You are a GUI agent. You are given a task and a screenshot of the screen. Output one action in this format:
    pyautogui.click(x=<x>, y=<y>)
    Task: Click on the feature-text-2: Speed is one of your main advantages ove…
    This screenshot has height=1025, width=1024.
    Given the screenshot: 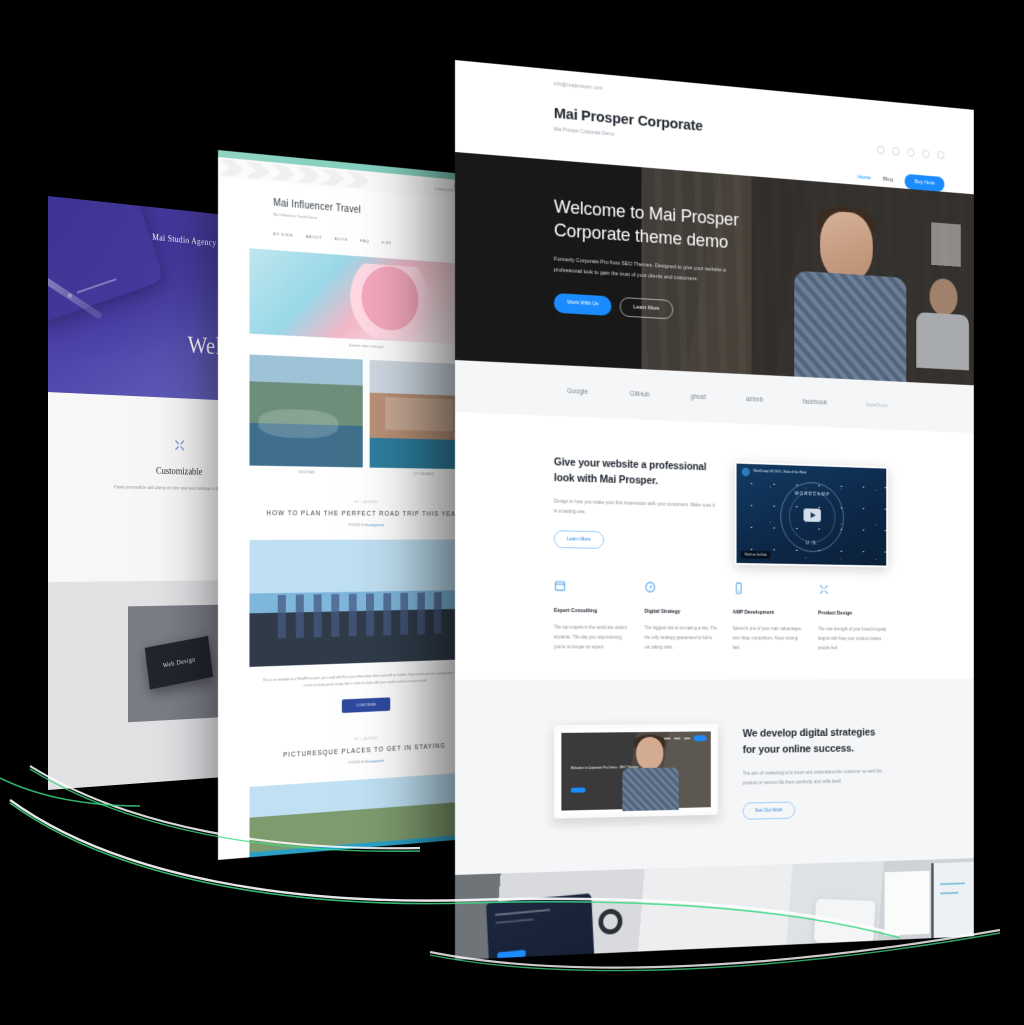 What is the action you would take?
    pyautogui.click(x=767, y=637)
    